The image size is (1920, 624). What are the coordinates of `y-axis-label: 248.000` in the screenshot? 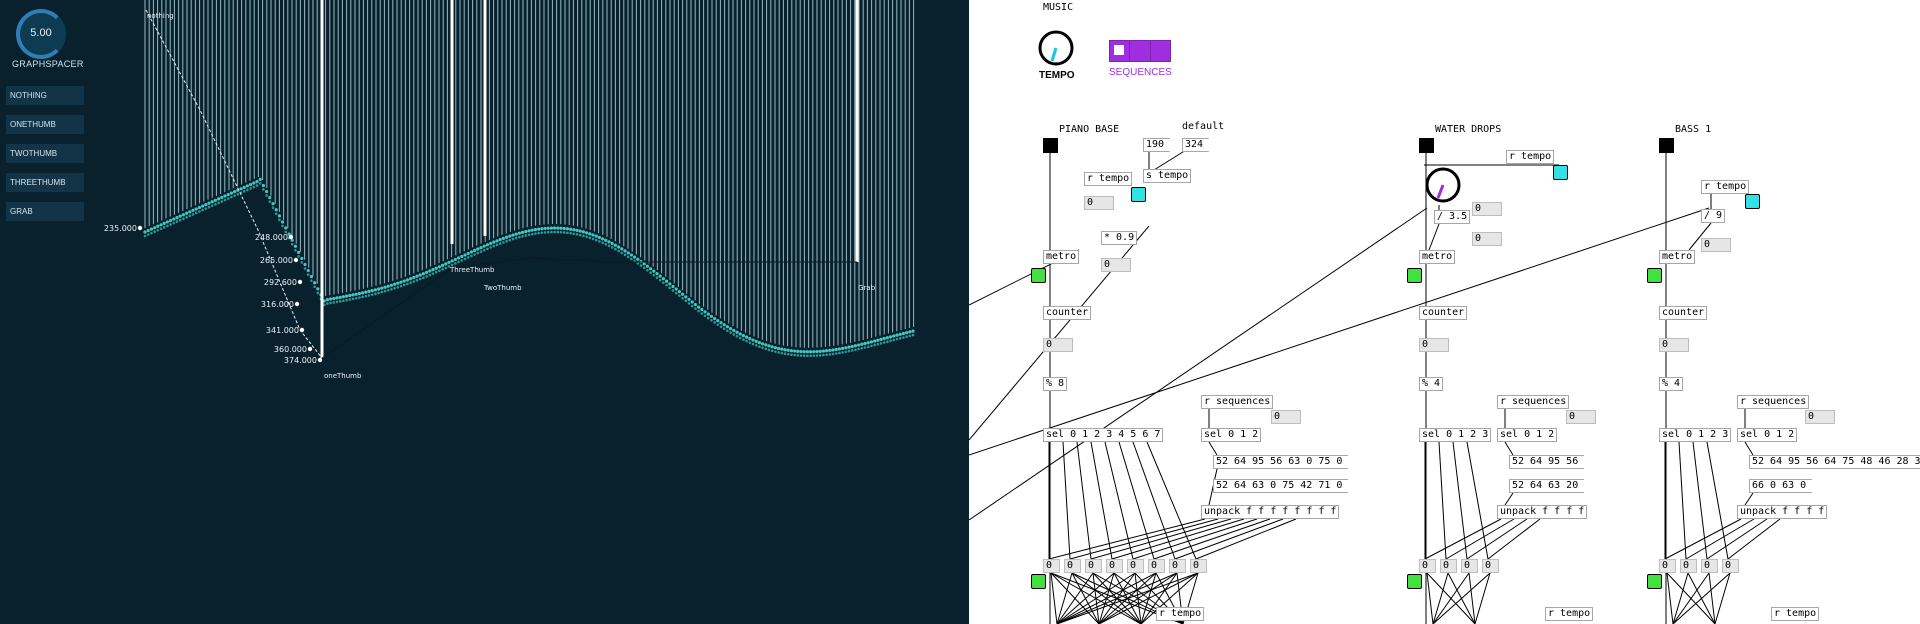 It's located at (271, 237).